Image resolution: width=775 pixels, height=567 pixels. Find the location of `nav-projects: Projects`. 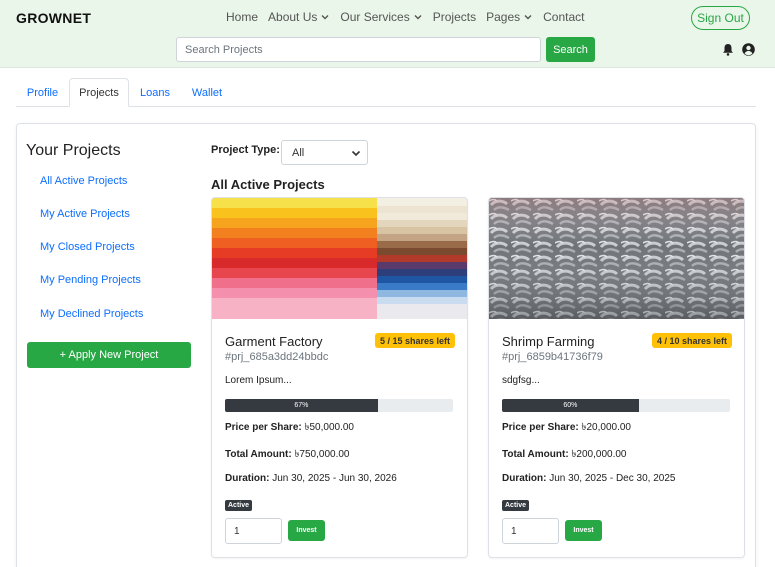

nav-projects: Projects is located at coordinates (454, 17).